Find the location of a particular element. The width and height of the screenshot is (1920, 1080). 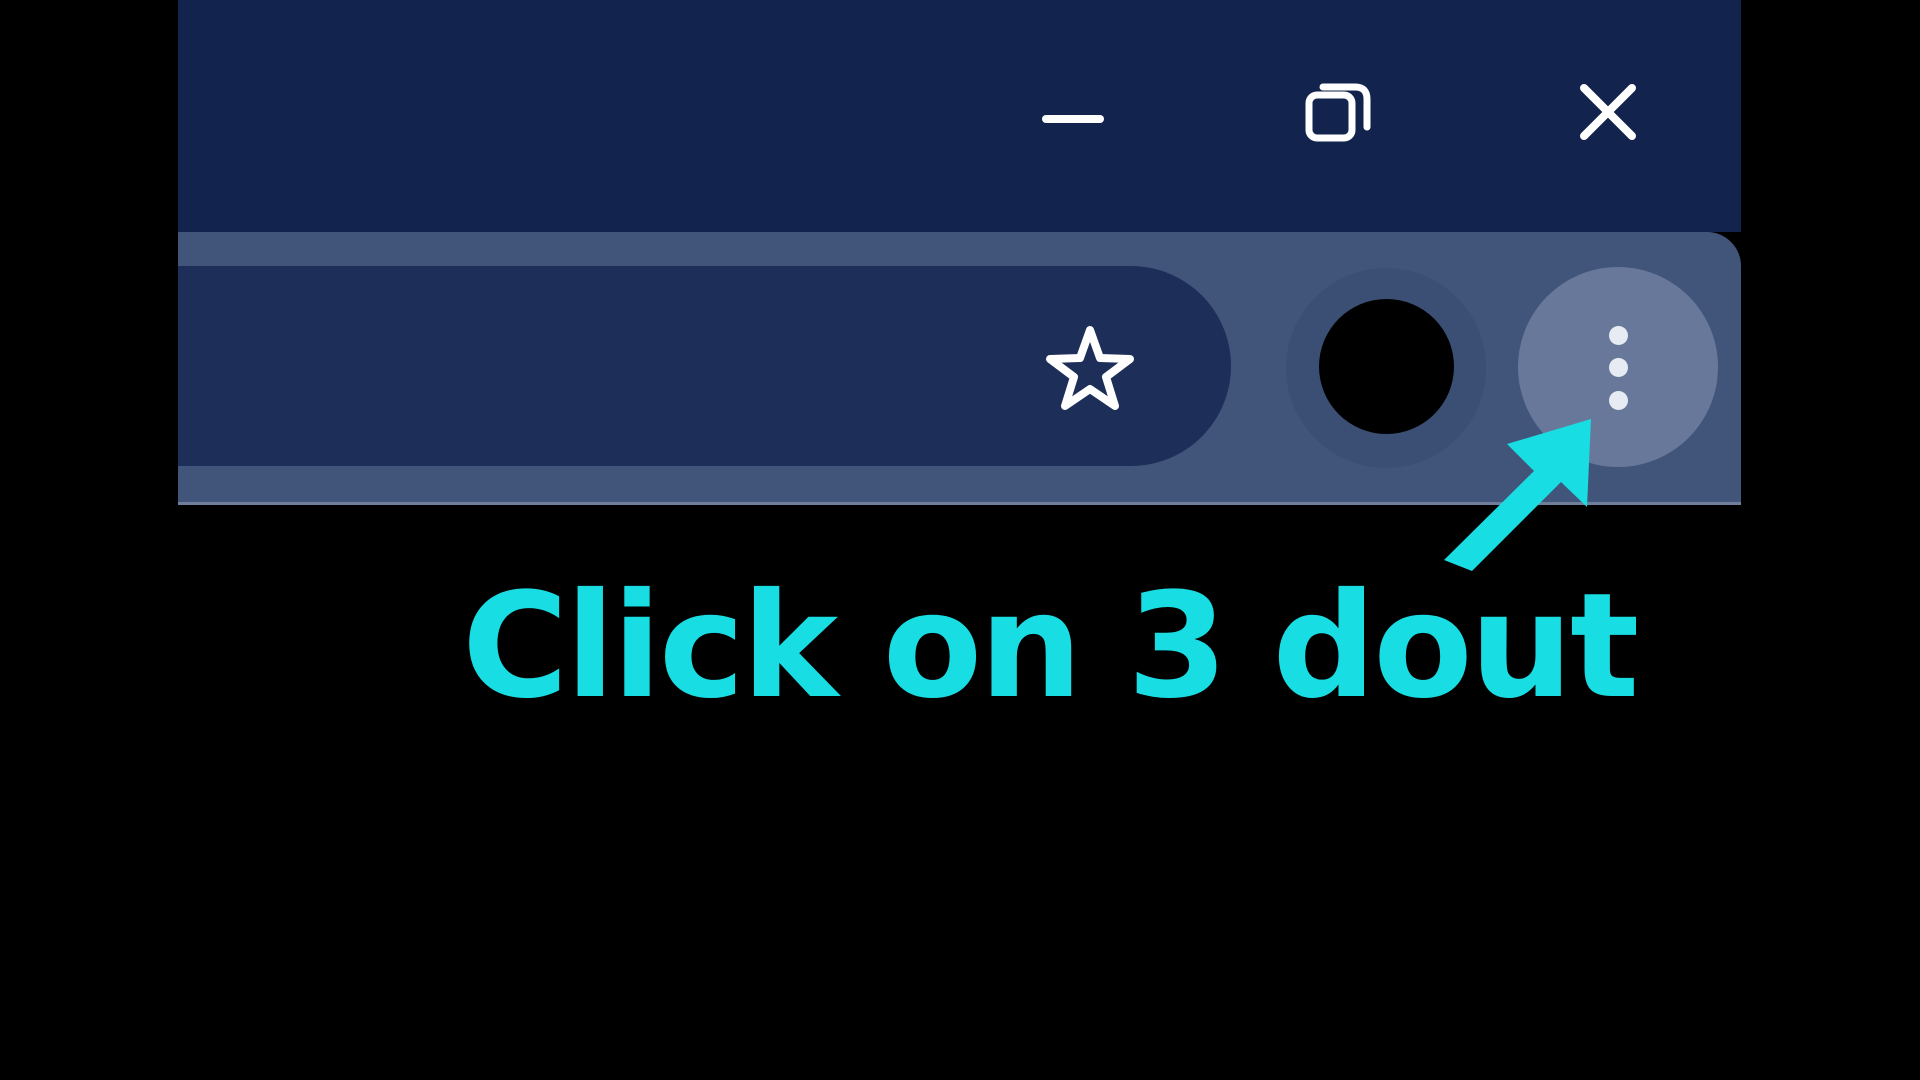

instruction-caption: Click on 3 dout is located at coordinates (1050, 646).